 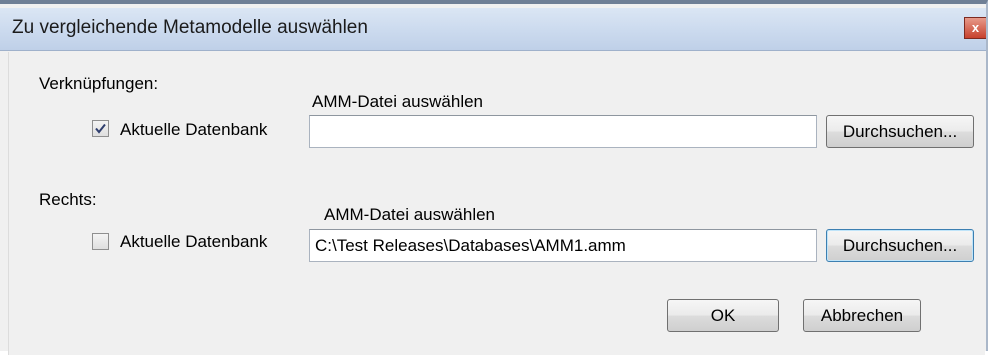 I want to click on right-current-db-label: Aktuelle Datenbank, so click(x=193, y=242).